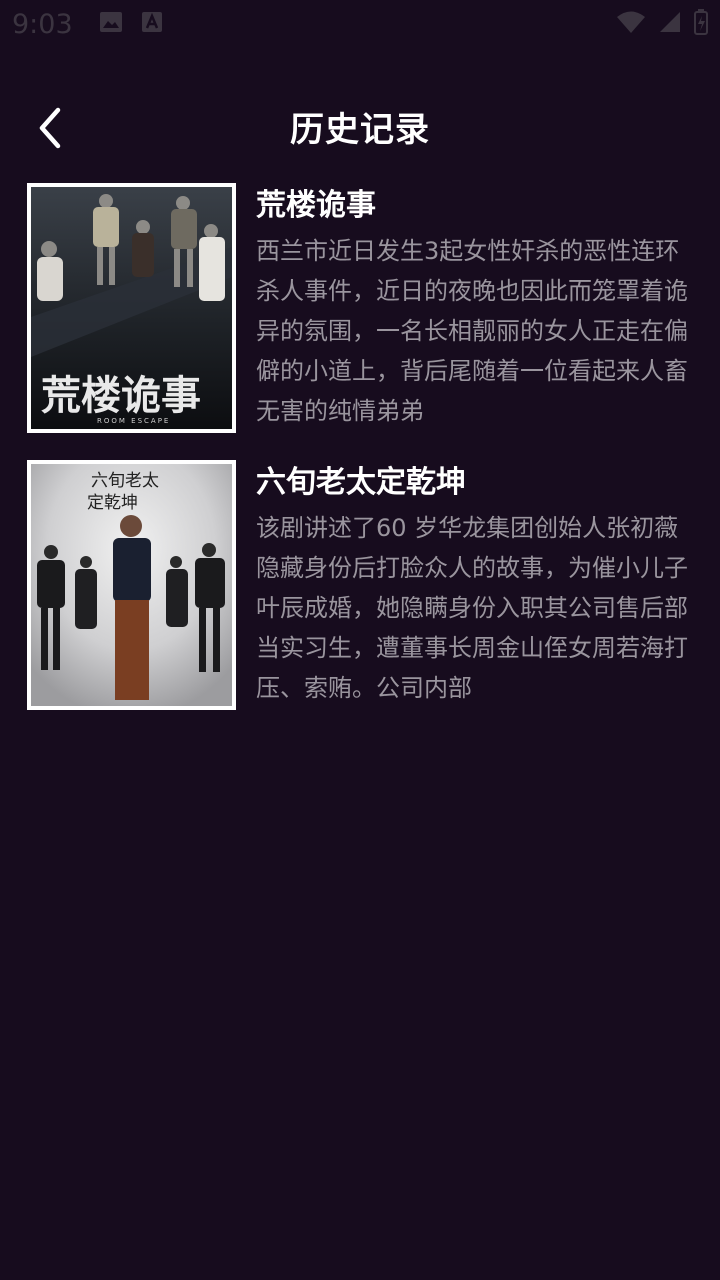 This screenshot has height=1280, width=720. Describe the element at coordinates (131, 308) in the screenshot. I see `poster-image: 荒楼诡事 ROOM ESCAPE` at that location.